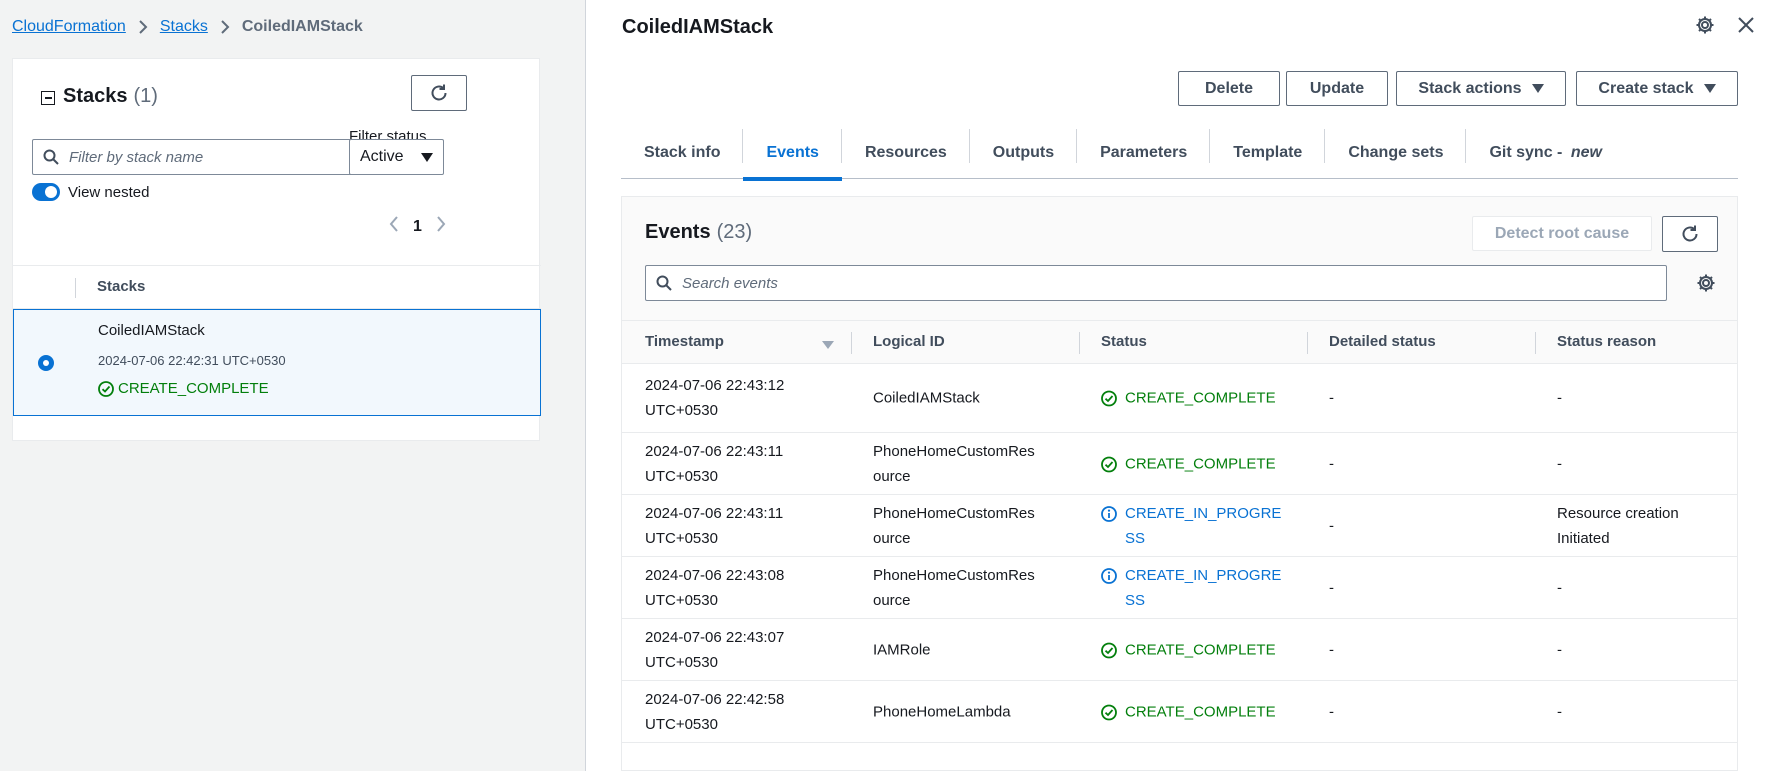  I want to click on stacks-title: Stacks, so click(95, 96).